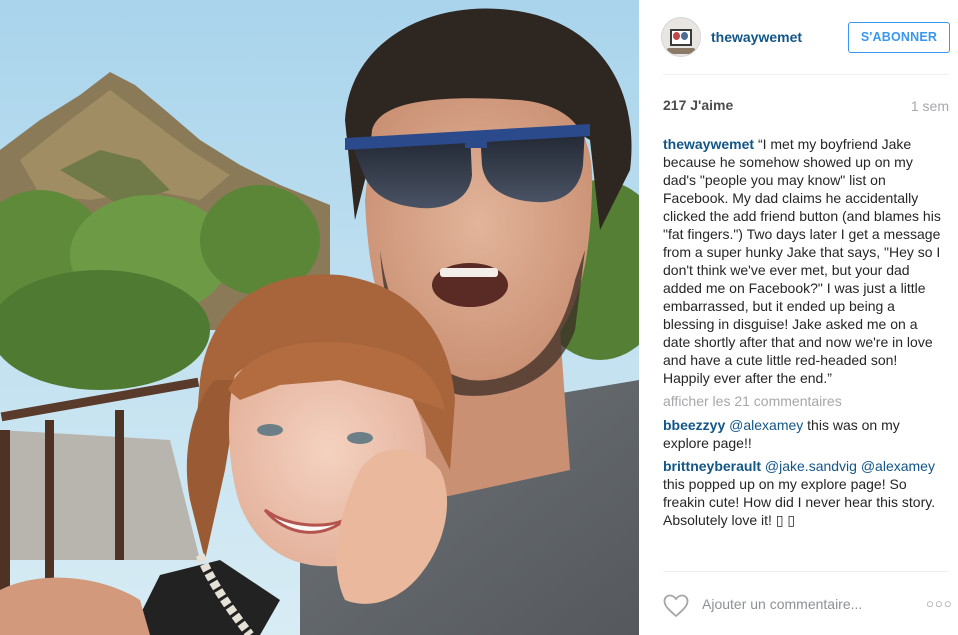  I want to click on follow-button: S'ABONNER, so click(899, 37).